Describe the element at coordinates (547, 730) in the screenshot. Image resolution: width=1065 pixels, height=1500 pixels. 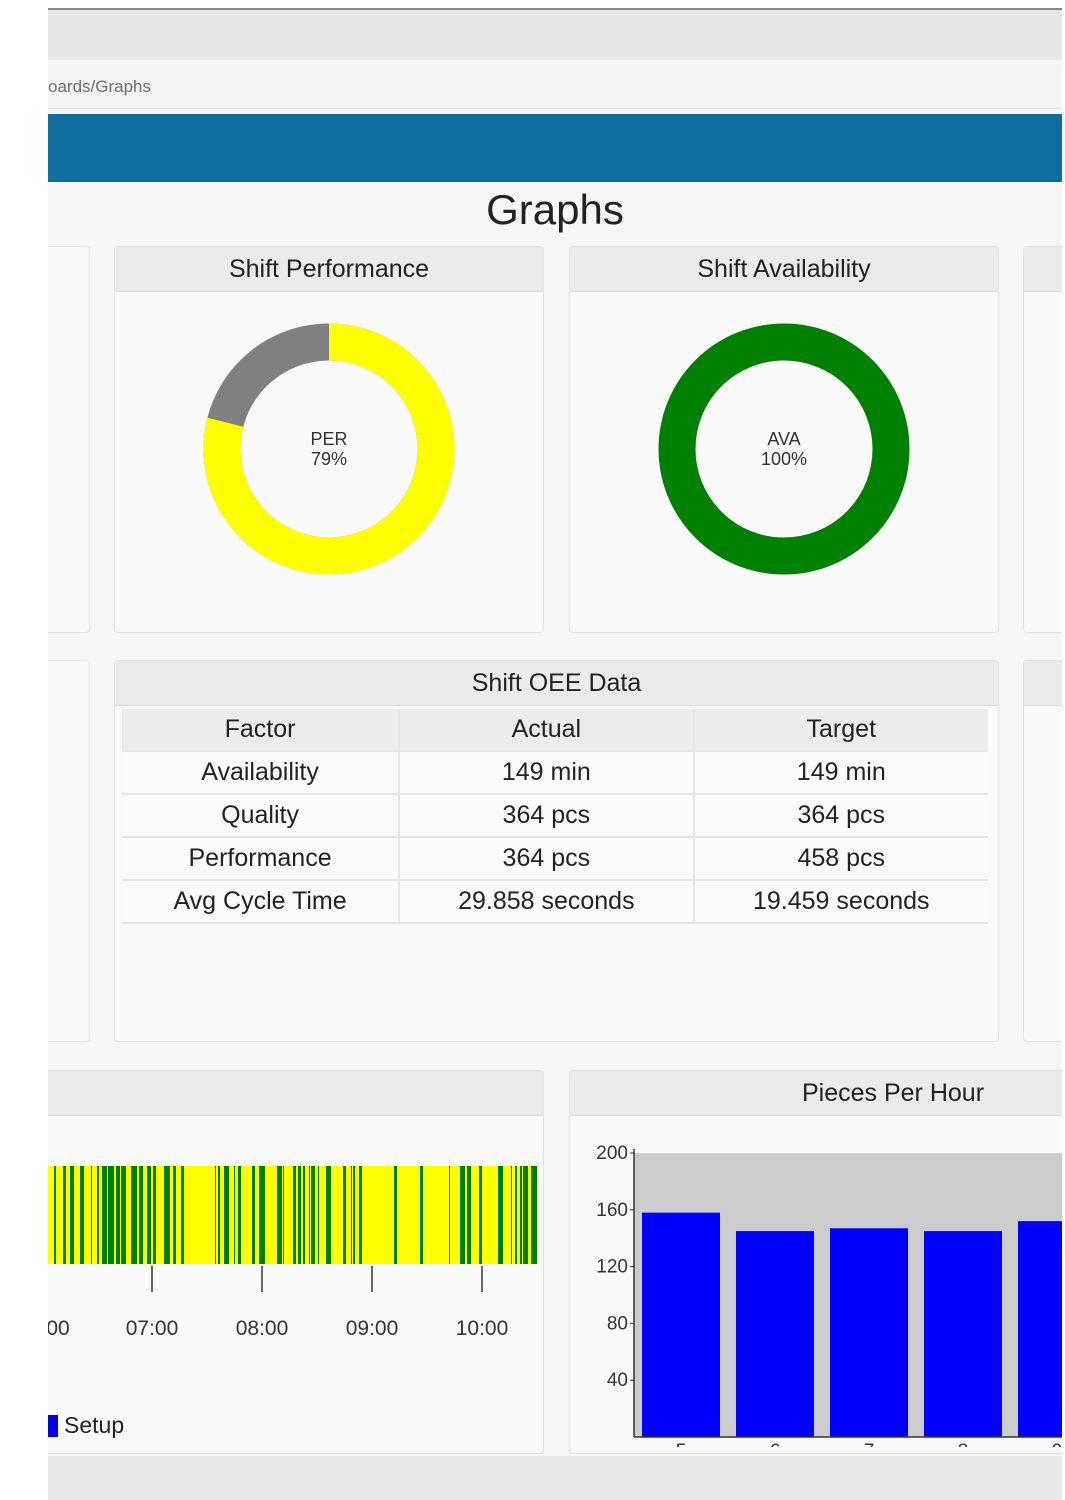
I see `header-actual: Actual` at that location.